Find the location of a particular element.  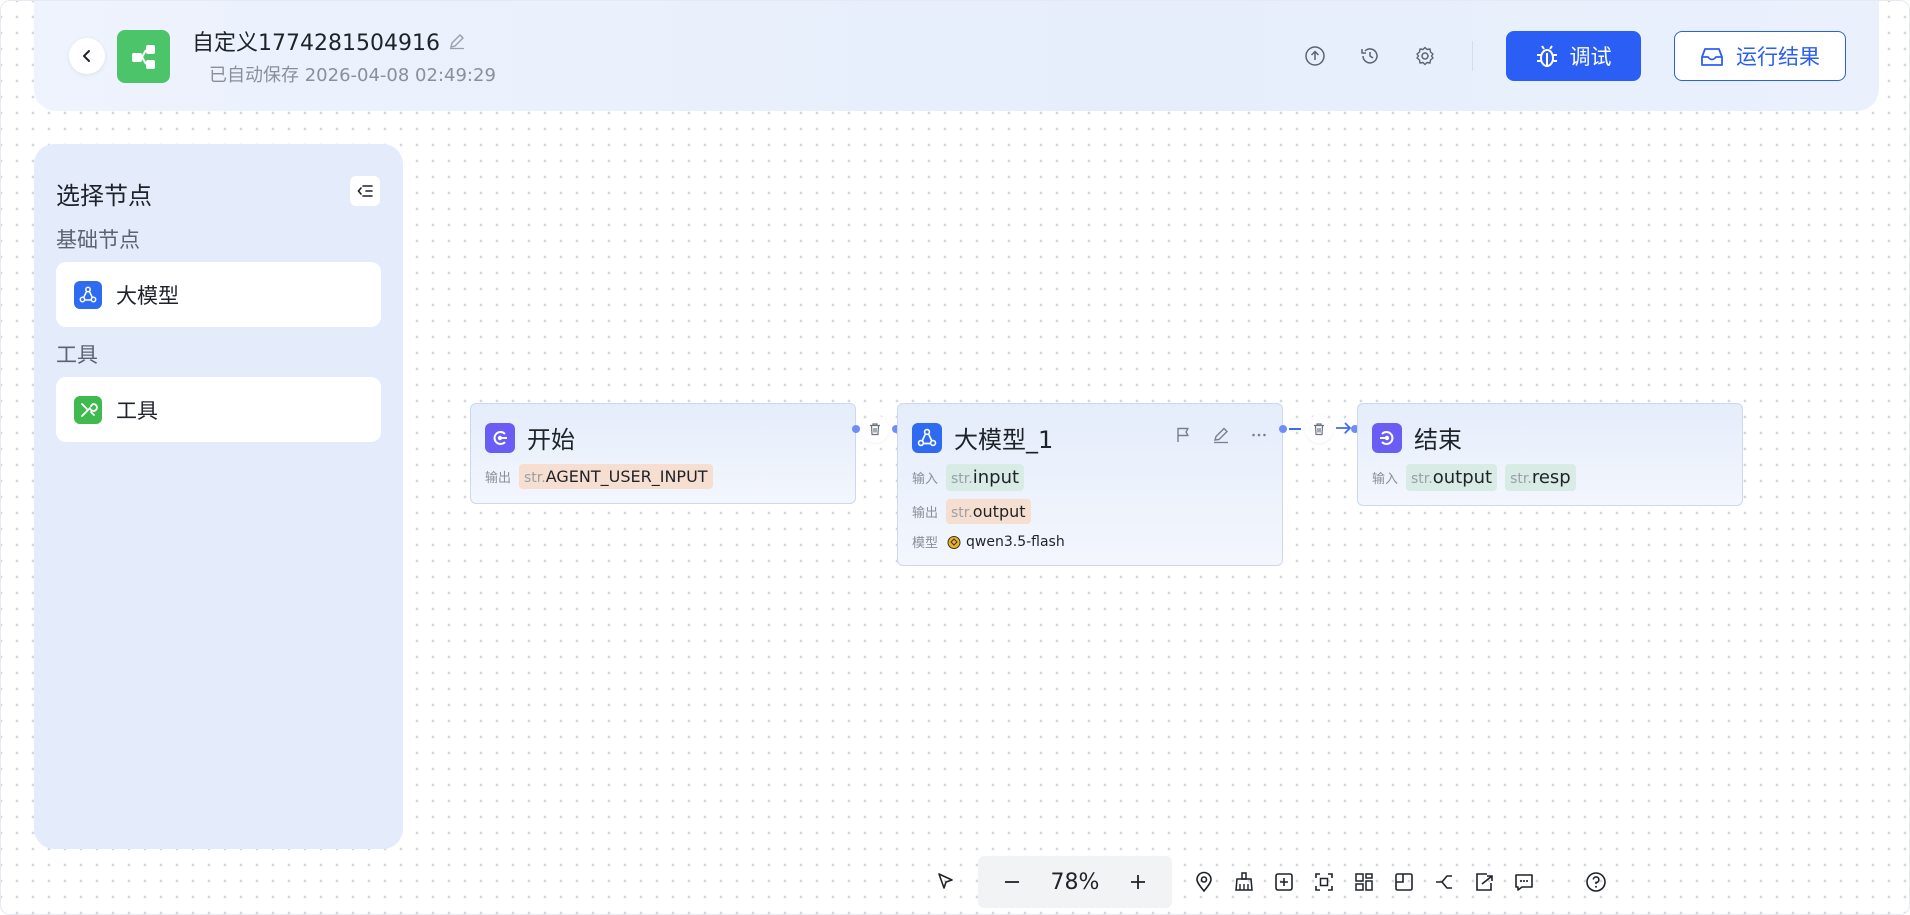

section-tools: 工具 is located at coordinates (77, 355).